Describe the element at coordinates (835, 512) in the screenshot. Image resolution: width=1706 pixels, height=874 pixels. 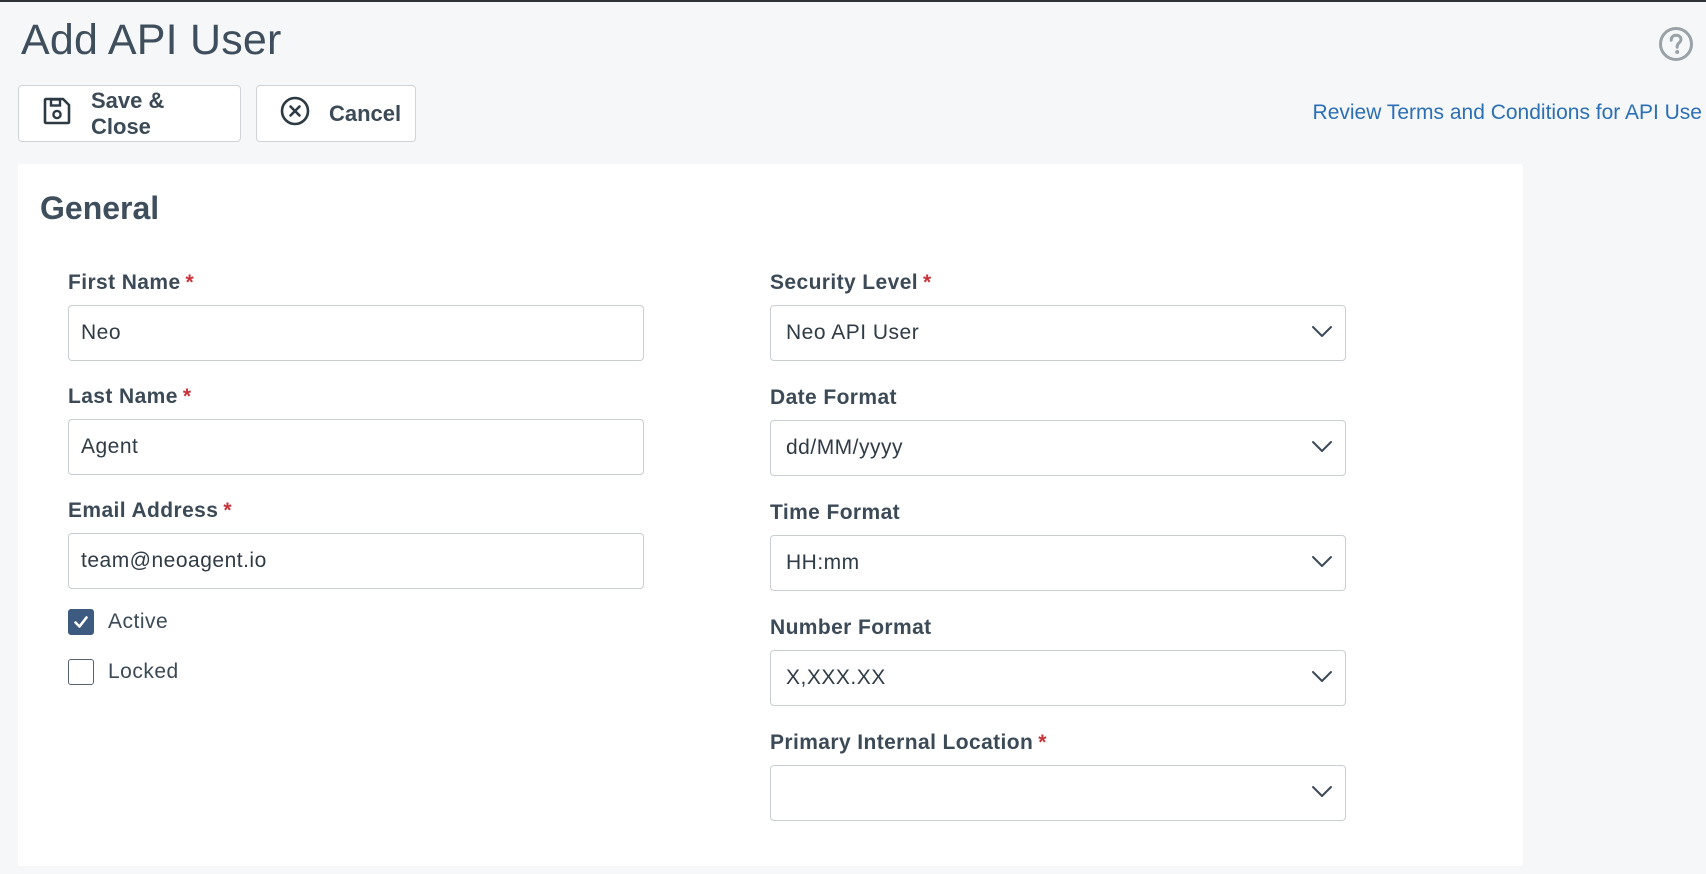
I see `time-format-label: Time Format` at that location.